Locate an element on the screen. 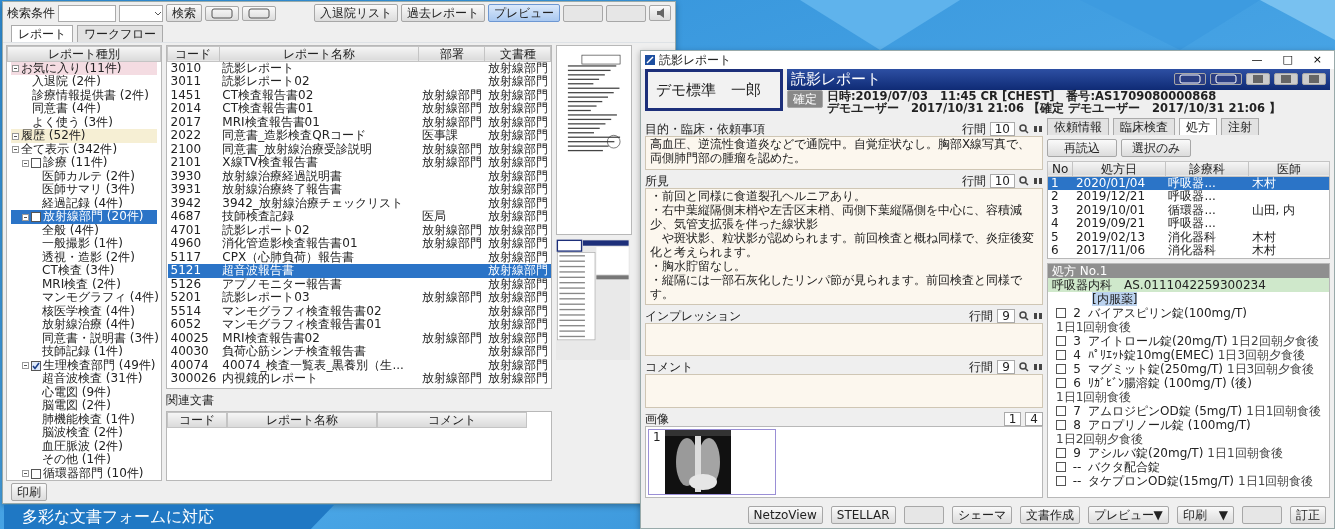  image-thumbnail: 1 is located at coordinates (712, 462).